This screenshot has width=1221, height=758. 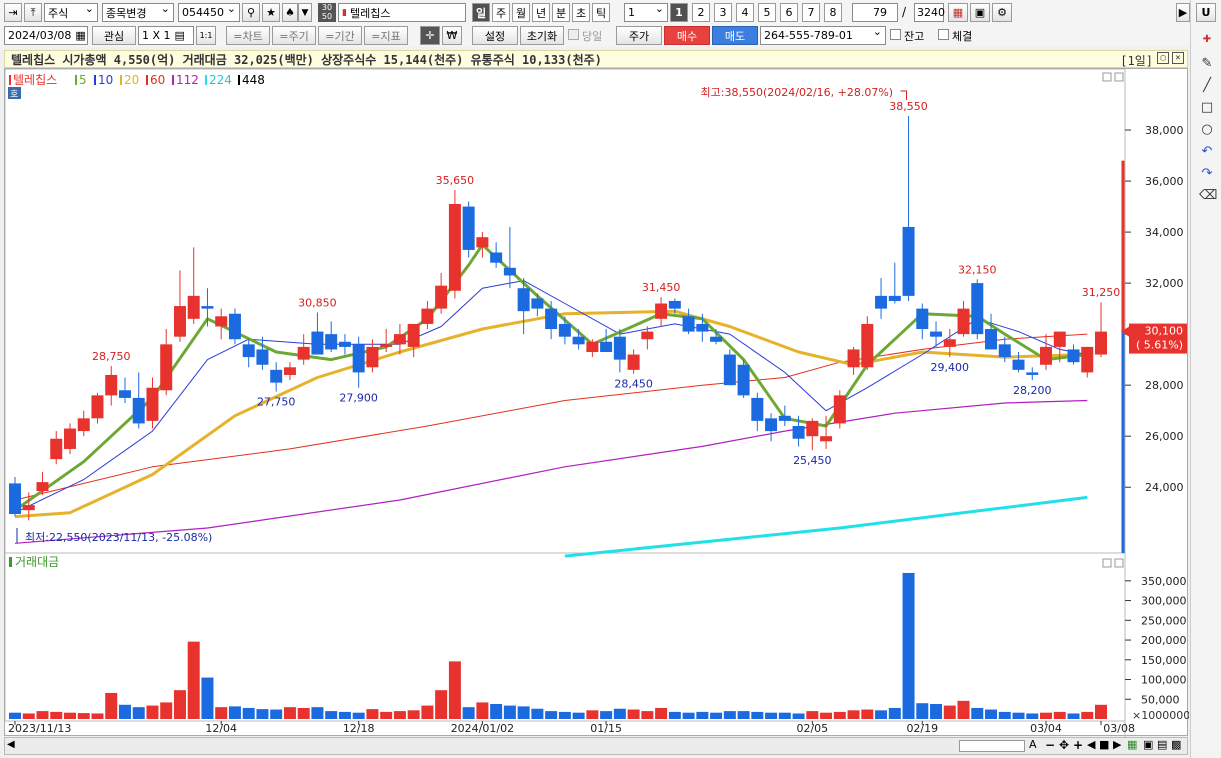 I want to click on period-button: 분, so click(x=561, y=12).